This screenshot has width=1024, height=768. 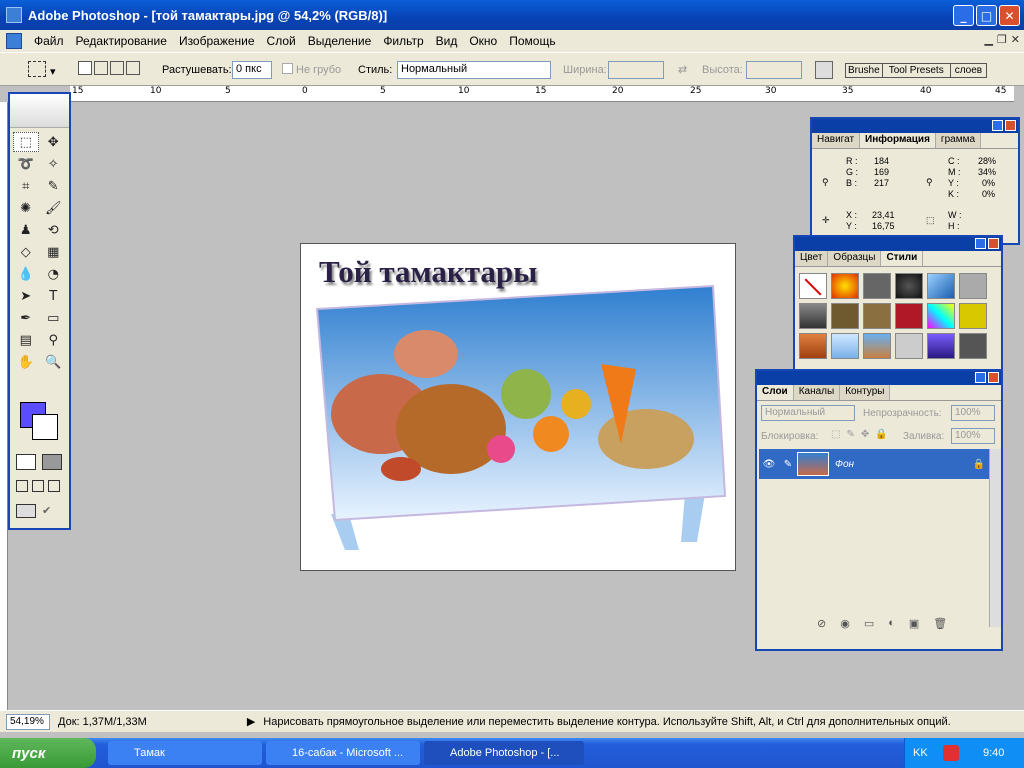 What do you see at coordinates (845, 623) in the screenshot?
I see `layer-style-icon: ◉` at bounding box center [845, 623].